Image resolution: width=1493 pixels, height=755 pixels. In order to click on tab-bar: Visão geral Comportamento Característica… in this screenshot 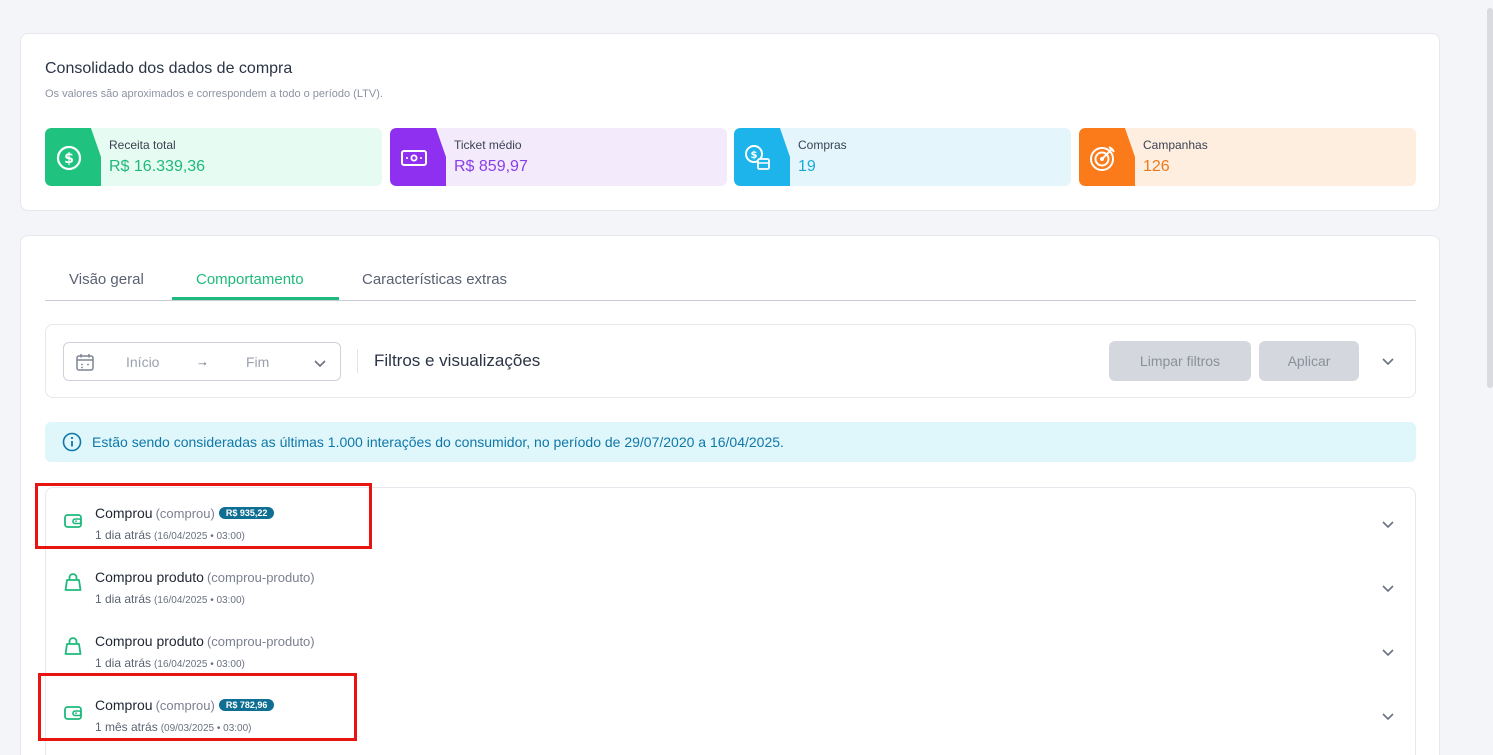, I will do `click(730, 283)`.